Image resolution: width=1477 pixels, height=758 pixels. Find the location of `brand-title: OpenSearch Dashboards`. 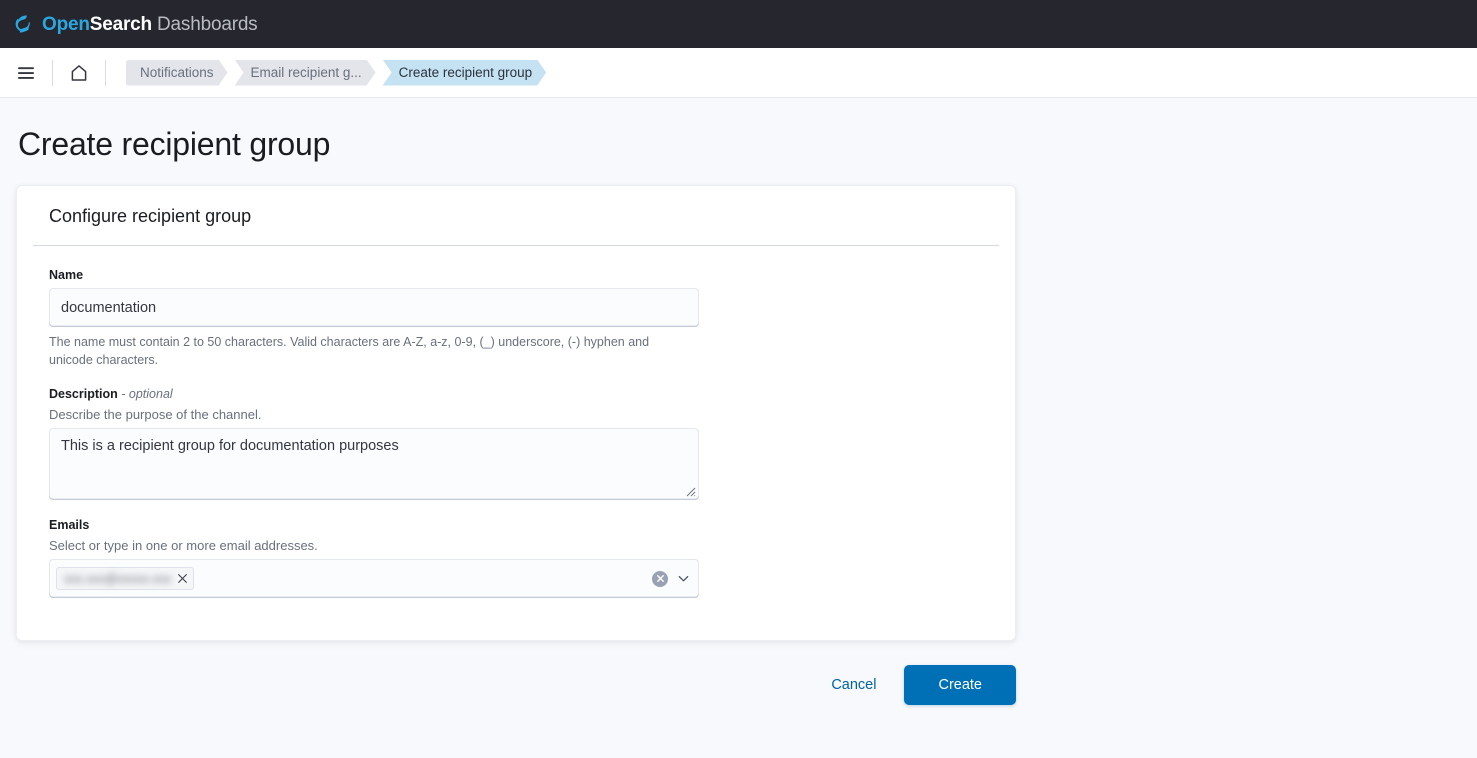

brand-title: OpenSearch Dashboards is located at coordinates (150, 24).